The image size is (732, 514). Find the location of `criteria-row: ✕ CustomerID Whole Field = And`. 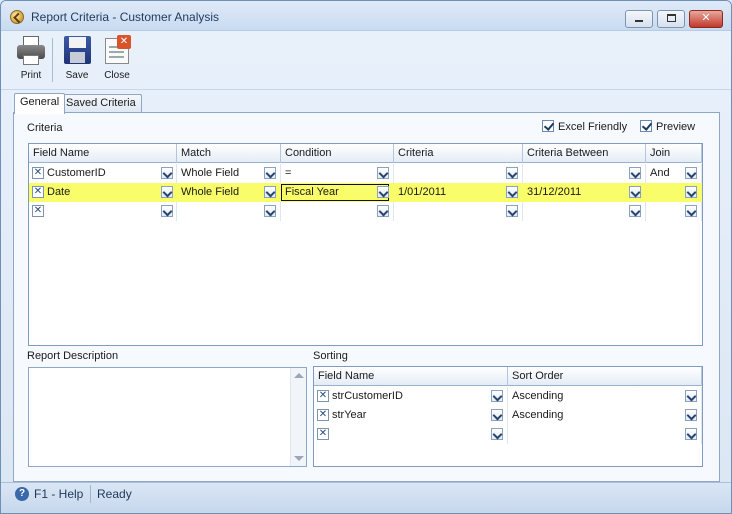

criteria-row: ✕ CustomerID Whole Field = And is located at coordinates (365, 173).